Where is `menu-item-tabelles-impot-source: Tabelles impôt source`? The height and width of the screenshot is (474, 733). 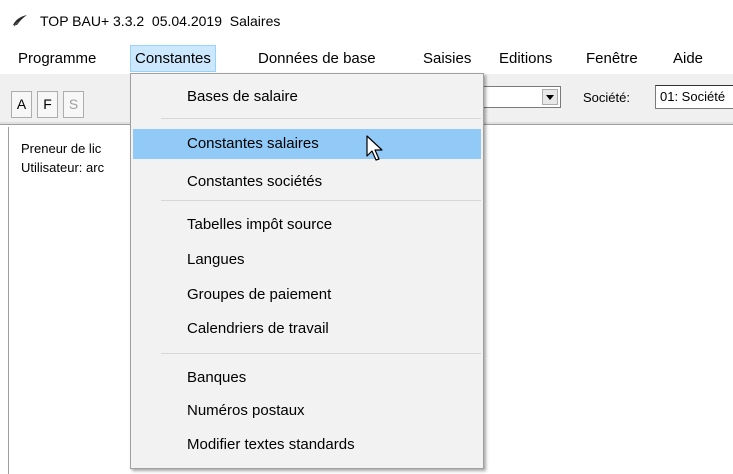
menu-item-tabelles-impot-source: Tabelles impôt source is located at coordinates (307, 225).